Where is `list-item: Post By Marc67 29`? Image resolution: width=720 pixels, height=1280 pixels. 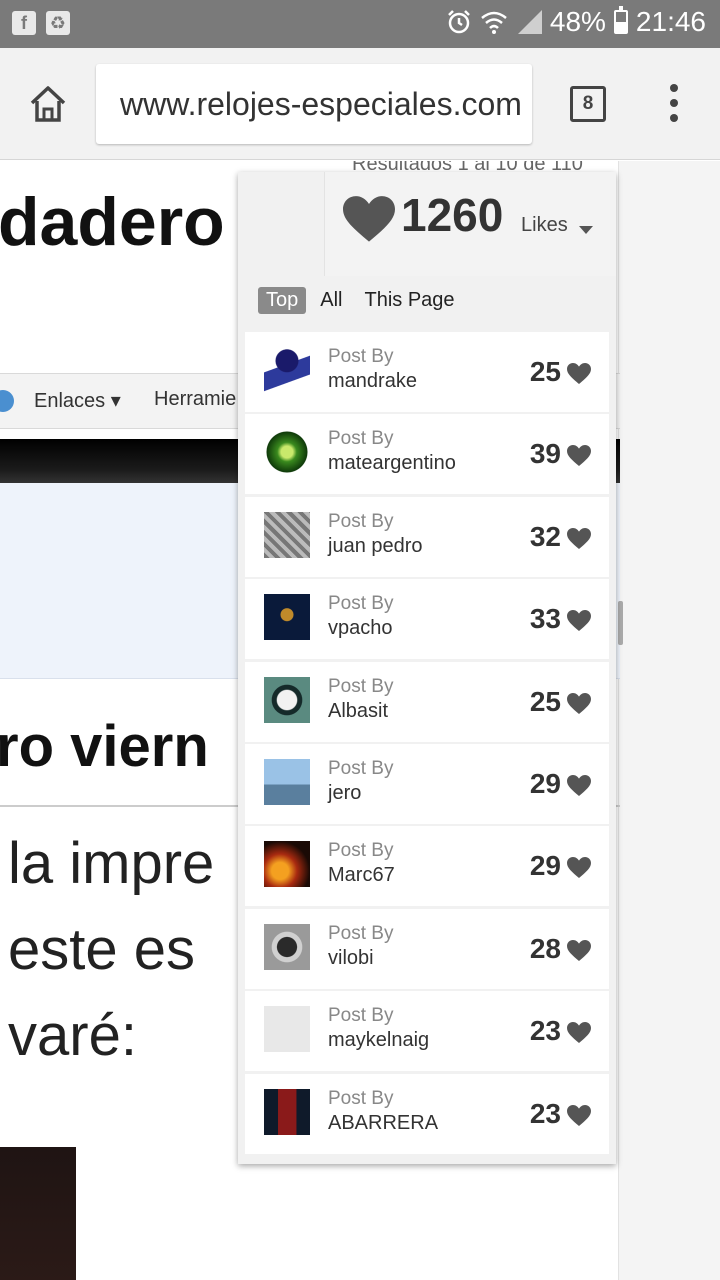
list-item: Post By Marc67 29 is located at coordinates (427, 866).